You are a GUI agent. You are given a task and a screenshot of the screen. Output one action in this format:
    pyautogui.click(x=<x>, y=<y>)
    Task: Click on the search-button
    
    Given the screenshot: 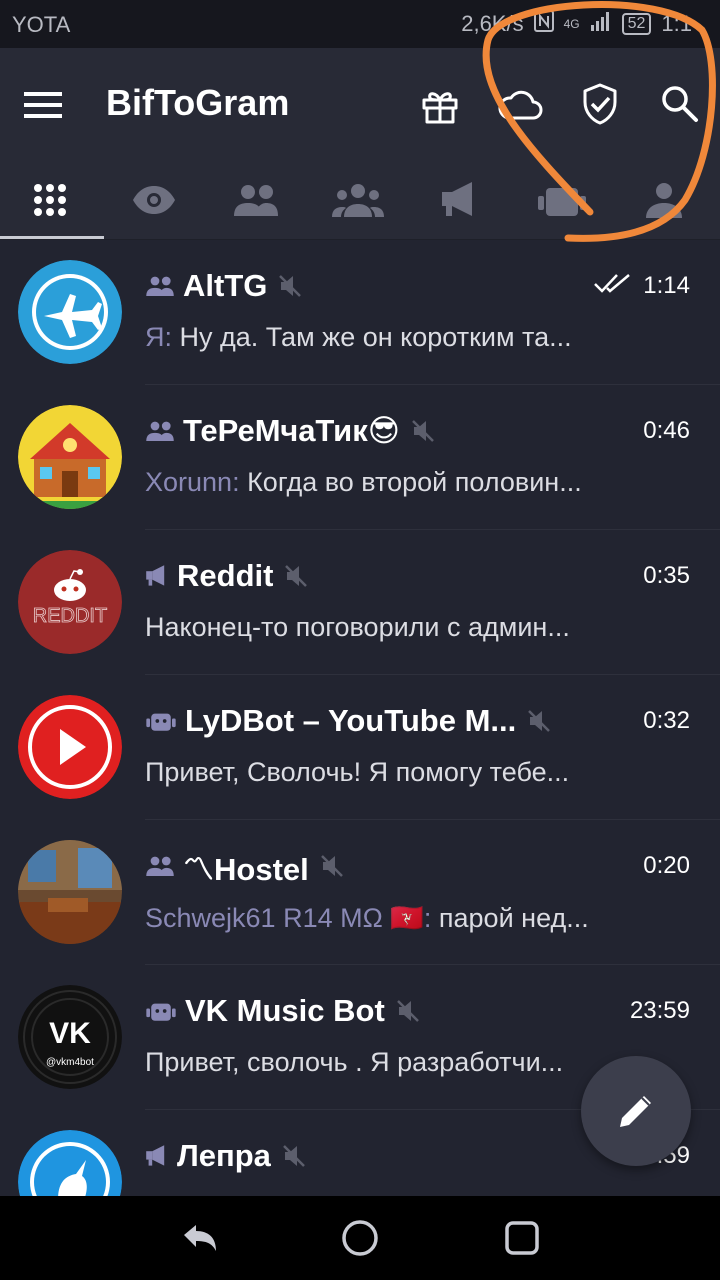 What is the action you would take?
    pyautogui.click(x=680, y=104)
    